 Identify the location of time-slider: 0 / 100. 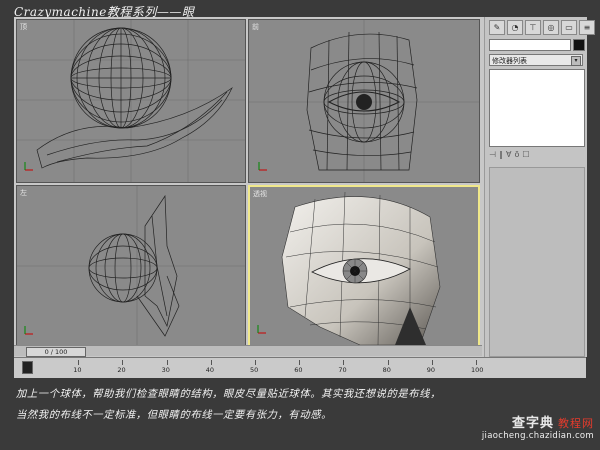
(56, 352).